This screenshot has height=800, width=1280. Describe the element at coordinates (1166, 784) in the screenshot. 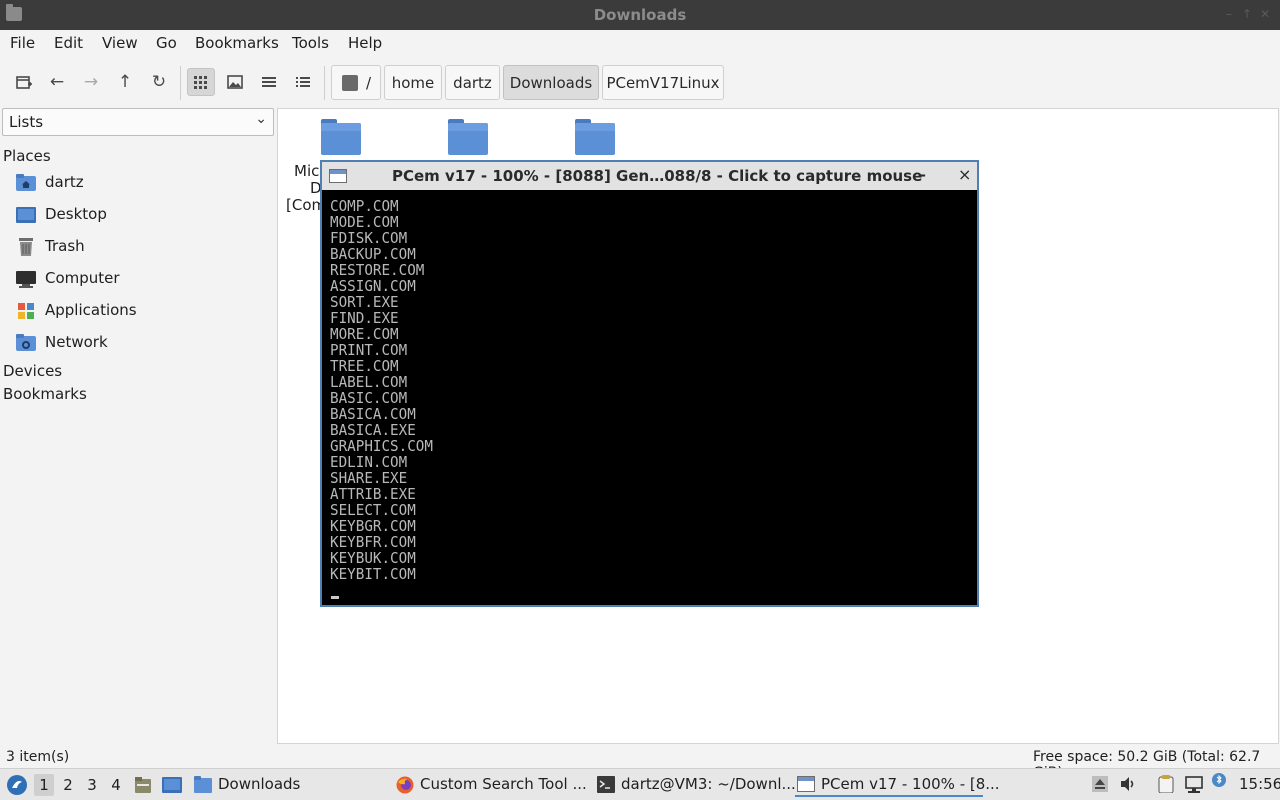

I see `clipboard-icon` at that location.